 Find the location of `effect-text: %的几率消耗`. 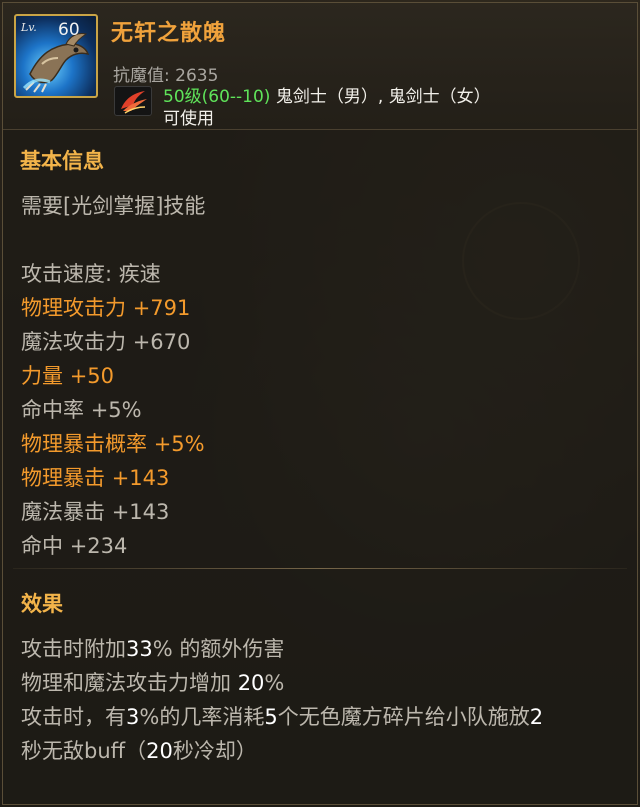

effect-text: %的几率消耗 is located at coordinates (202, 717).